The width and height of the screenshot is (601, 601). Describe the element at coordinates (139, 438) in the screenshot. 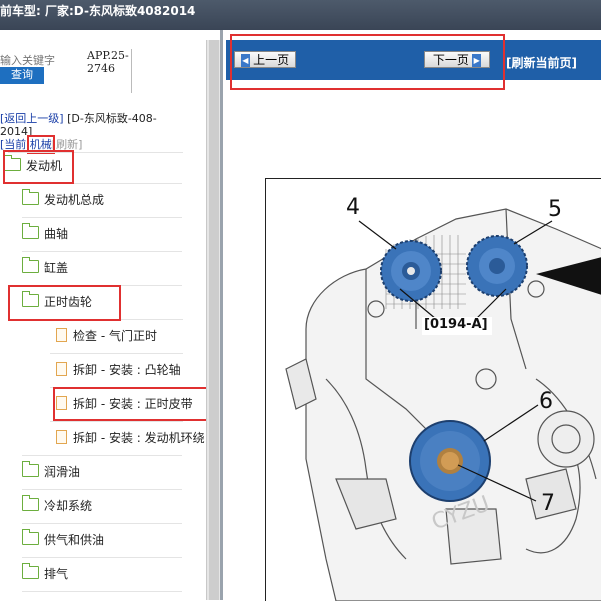

I see `tree-item-label: 拆卸 - 安装 : 发动机环绕` at that location.